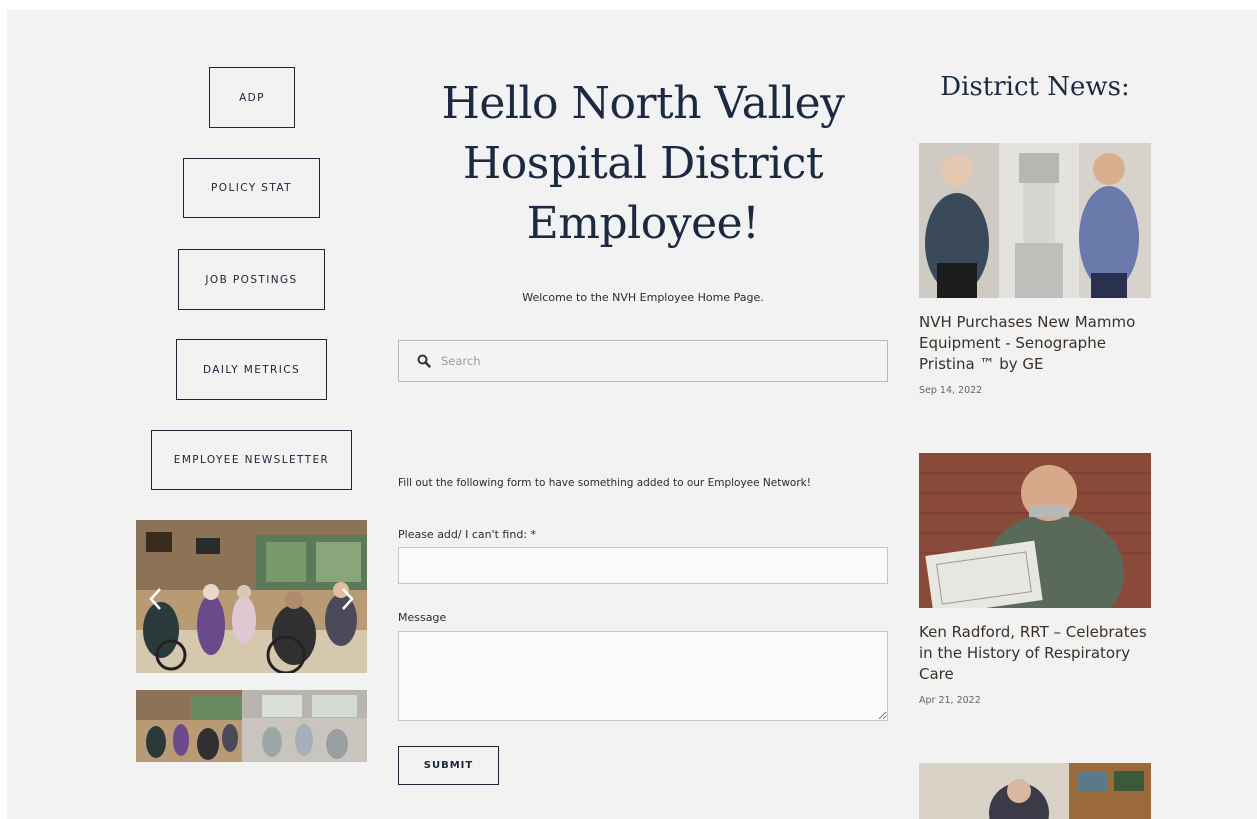 This screenshot has height=819, width=1257. Describe the element at coordinates (252, 97) in the screenshot. I see `adp-button: ADP` at that location.